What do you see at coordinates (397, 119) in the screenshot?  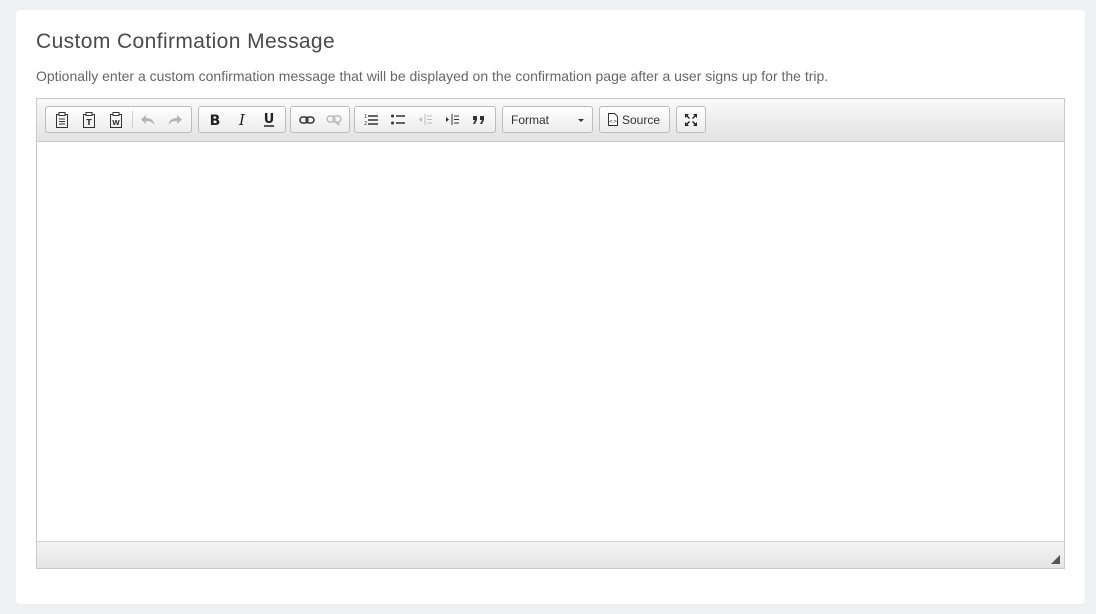 I see `bulleted-list-icon` at bounding box center [397, 119].